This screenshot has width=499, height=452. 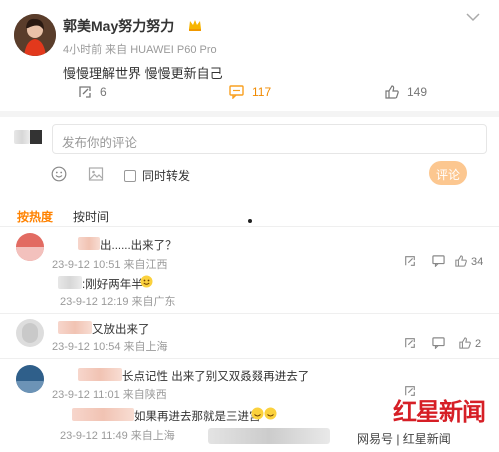 I want to click on post-text: 慢慢理解世界 慢慢更新自己, so click(x=143, y=73).